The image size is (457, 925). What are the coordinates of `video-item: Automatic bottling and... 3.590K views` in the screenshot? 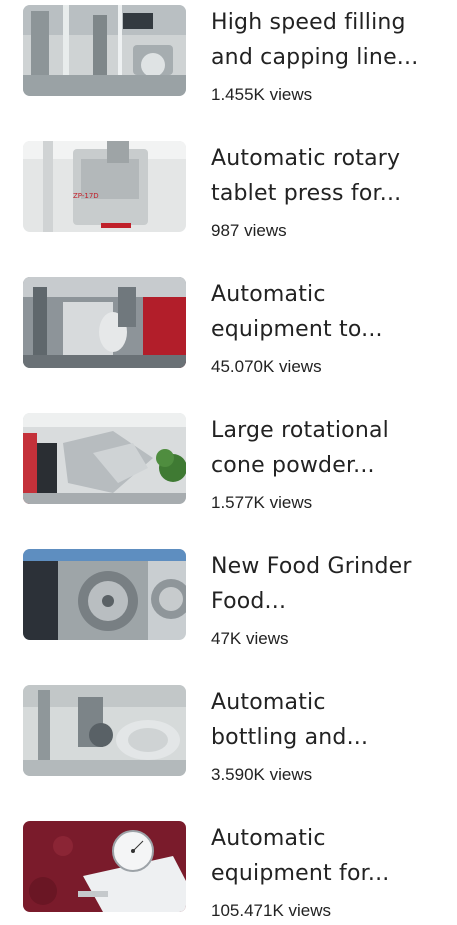 It's located at (228, 740).